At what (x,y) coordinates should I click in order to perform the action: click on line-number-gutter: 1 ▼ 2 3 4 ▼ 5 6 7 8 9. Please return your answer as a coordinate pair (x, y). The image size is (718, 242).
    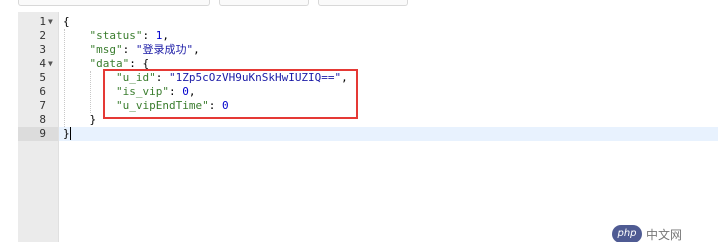
    Looking at the image, I should click on (38, 127).